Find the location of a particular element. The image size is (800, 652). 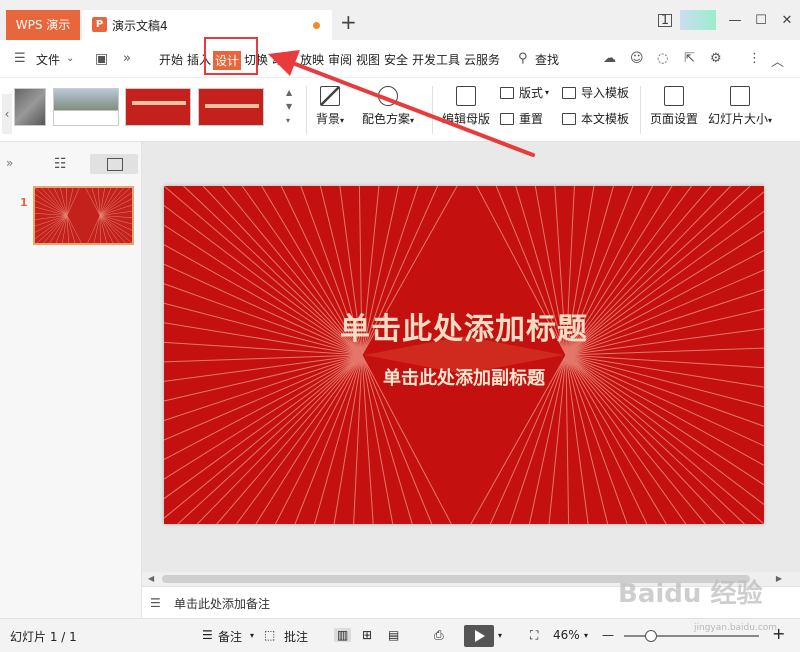

search-button: 查找 is located at coordinates (547, 59).